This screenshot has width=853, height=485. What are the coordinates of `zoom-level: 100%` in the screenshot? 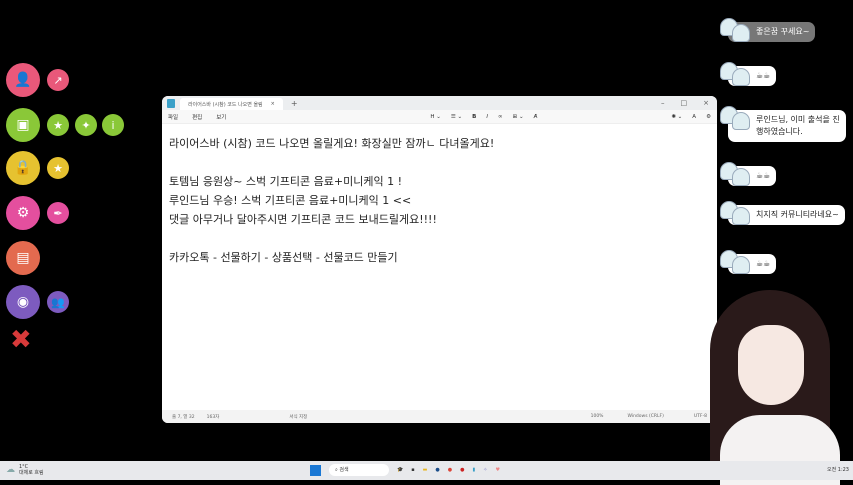 It's located at (597, 416).